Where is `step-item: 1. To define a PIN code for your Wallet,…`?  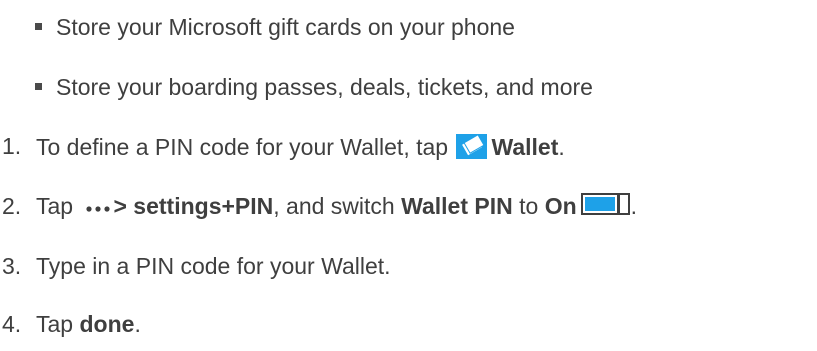
step-item: 1. To define a PIN code for your Wallet,… is located at coordinates (408, 146).